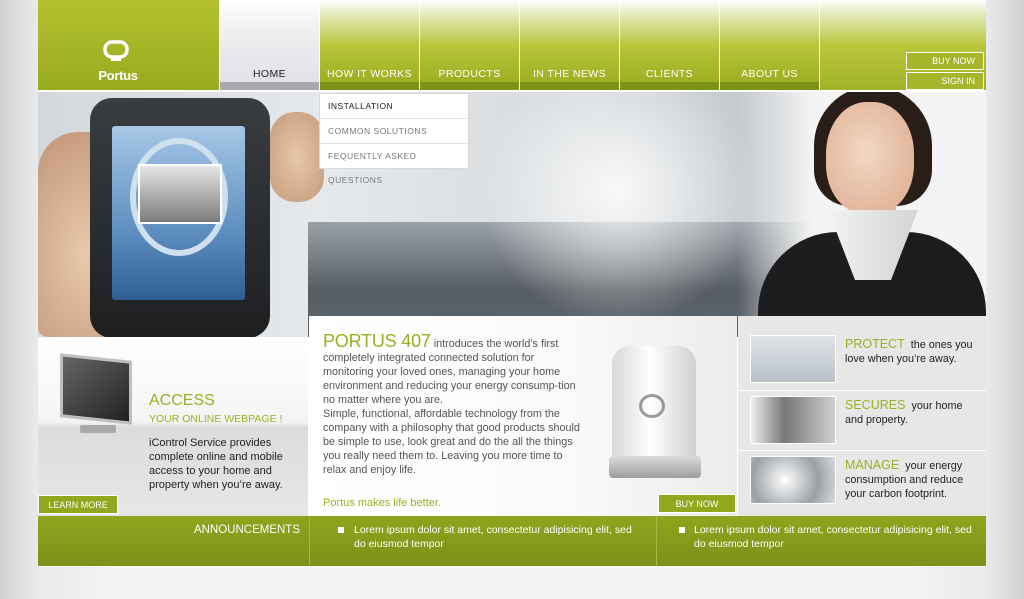  What do you see at coordinates (793, 420) in the screenshot?
I see `feature-image-door-lock` at bounding box center [793, 420].